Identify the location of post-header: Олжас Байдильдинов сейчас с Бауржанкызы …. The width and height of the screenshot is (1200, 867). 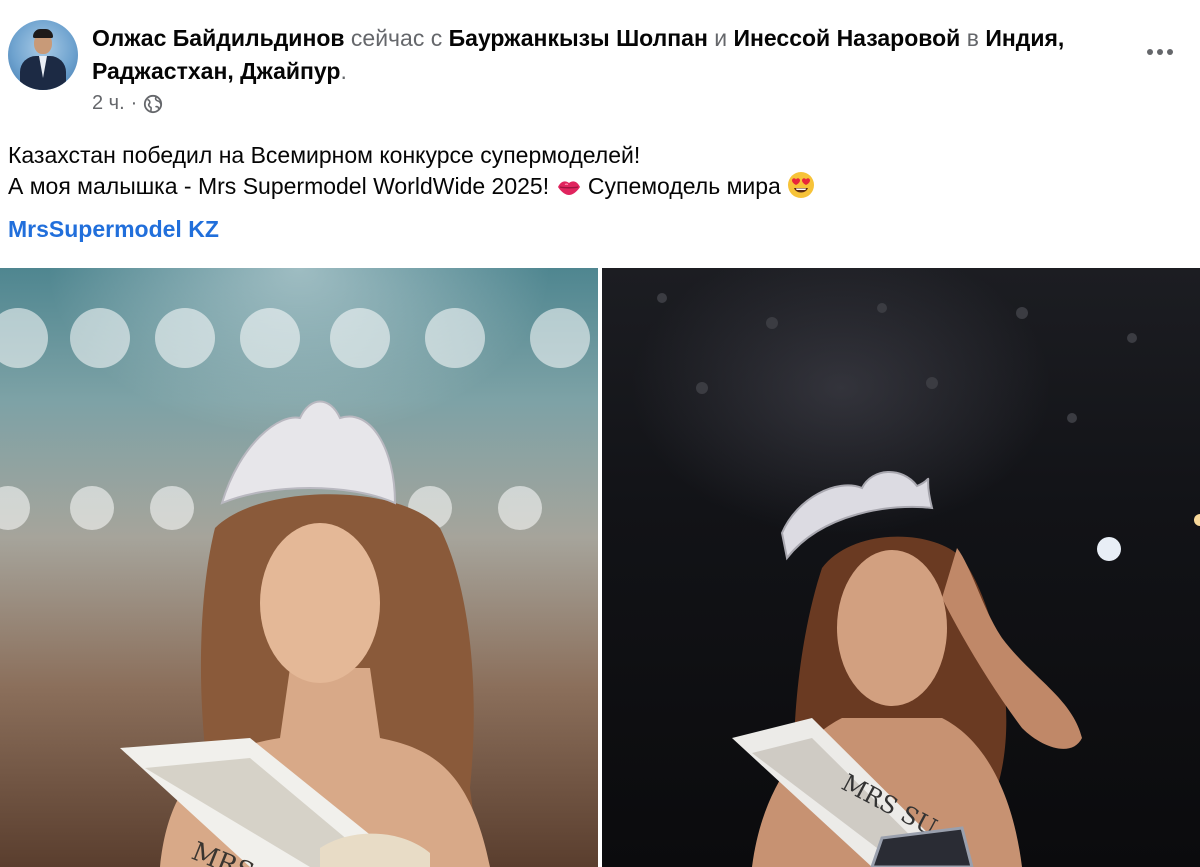
(600, 65).